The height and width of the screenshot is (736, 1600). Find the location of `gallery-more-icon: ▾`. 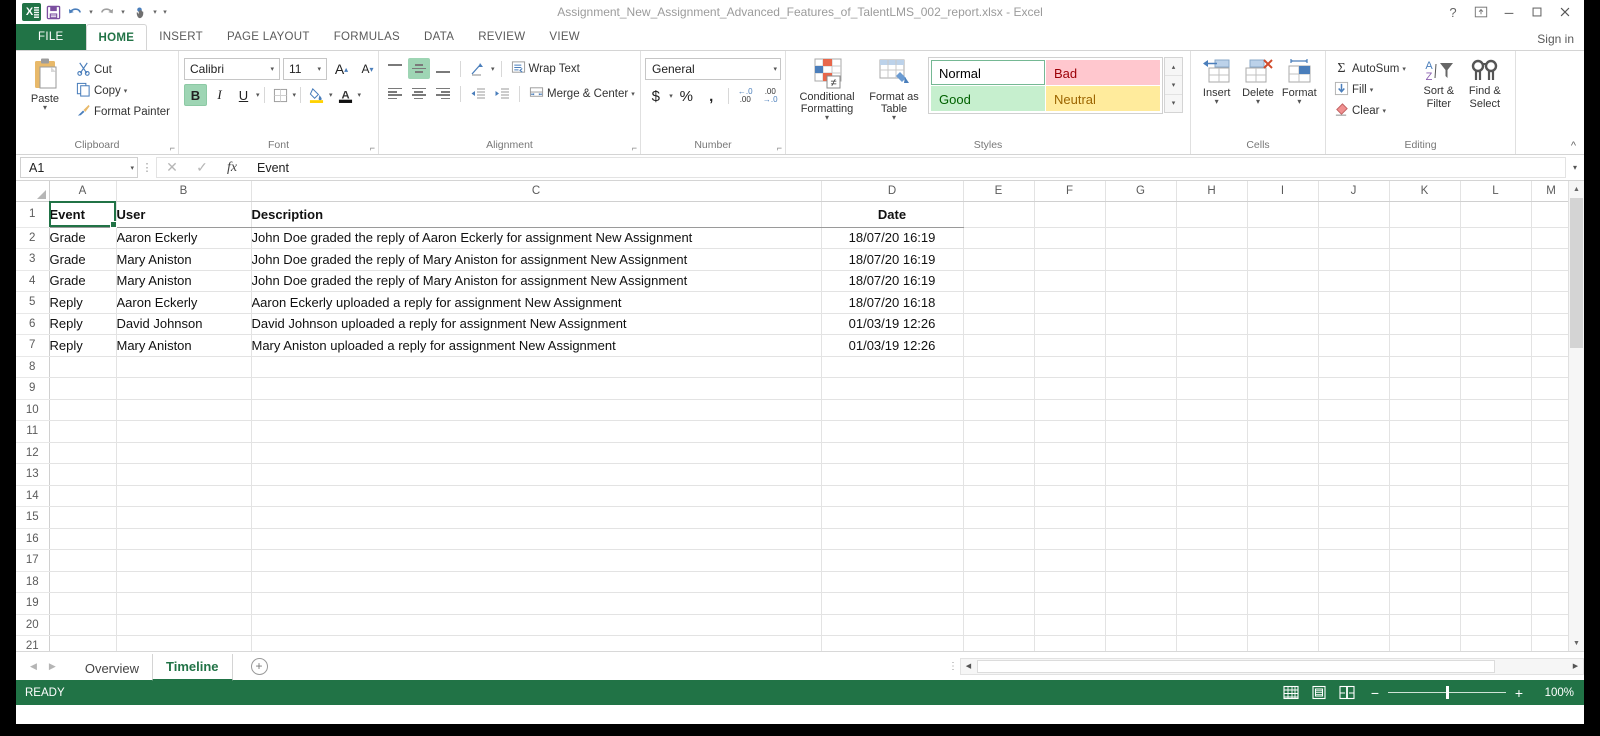

gallery-more-icon: ▾ is located at coordinates (1173, 103).